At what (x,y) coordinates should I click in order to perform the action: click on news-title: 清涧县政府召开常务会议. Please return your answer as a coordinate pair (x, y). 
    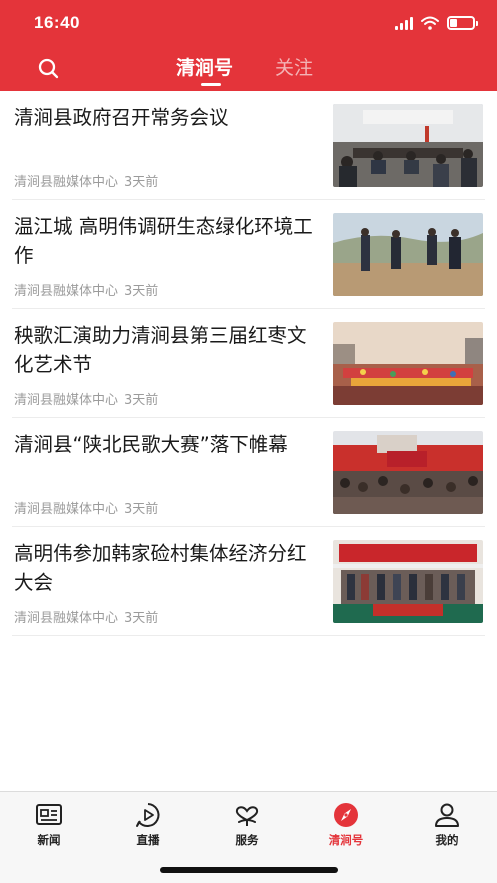
    Looking at the image, I should click on (121, 117).